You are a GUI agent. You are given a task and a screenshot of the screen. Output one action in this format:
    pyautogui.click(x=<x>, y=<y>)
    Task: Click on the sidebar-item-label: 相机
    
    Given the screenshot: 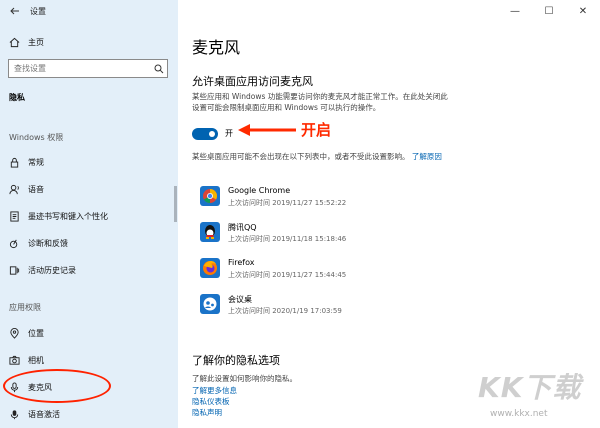 What is the action you would take?
    pyautogui.click(x=36, y=360)
    